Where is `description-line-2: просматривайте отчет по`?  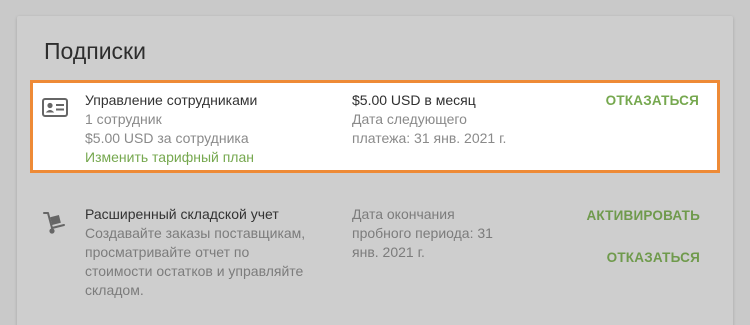
description-line-2: просматривайте отчет по is located at coordinates (167, 252).